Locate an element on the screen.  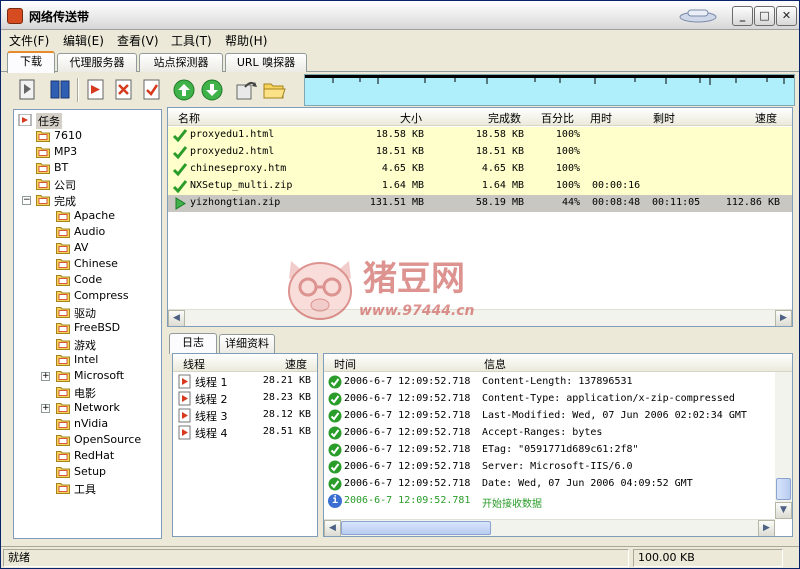
spinner-icon is located at coordinates (698, 16).